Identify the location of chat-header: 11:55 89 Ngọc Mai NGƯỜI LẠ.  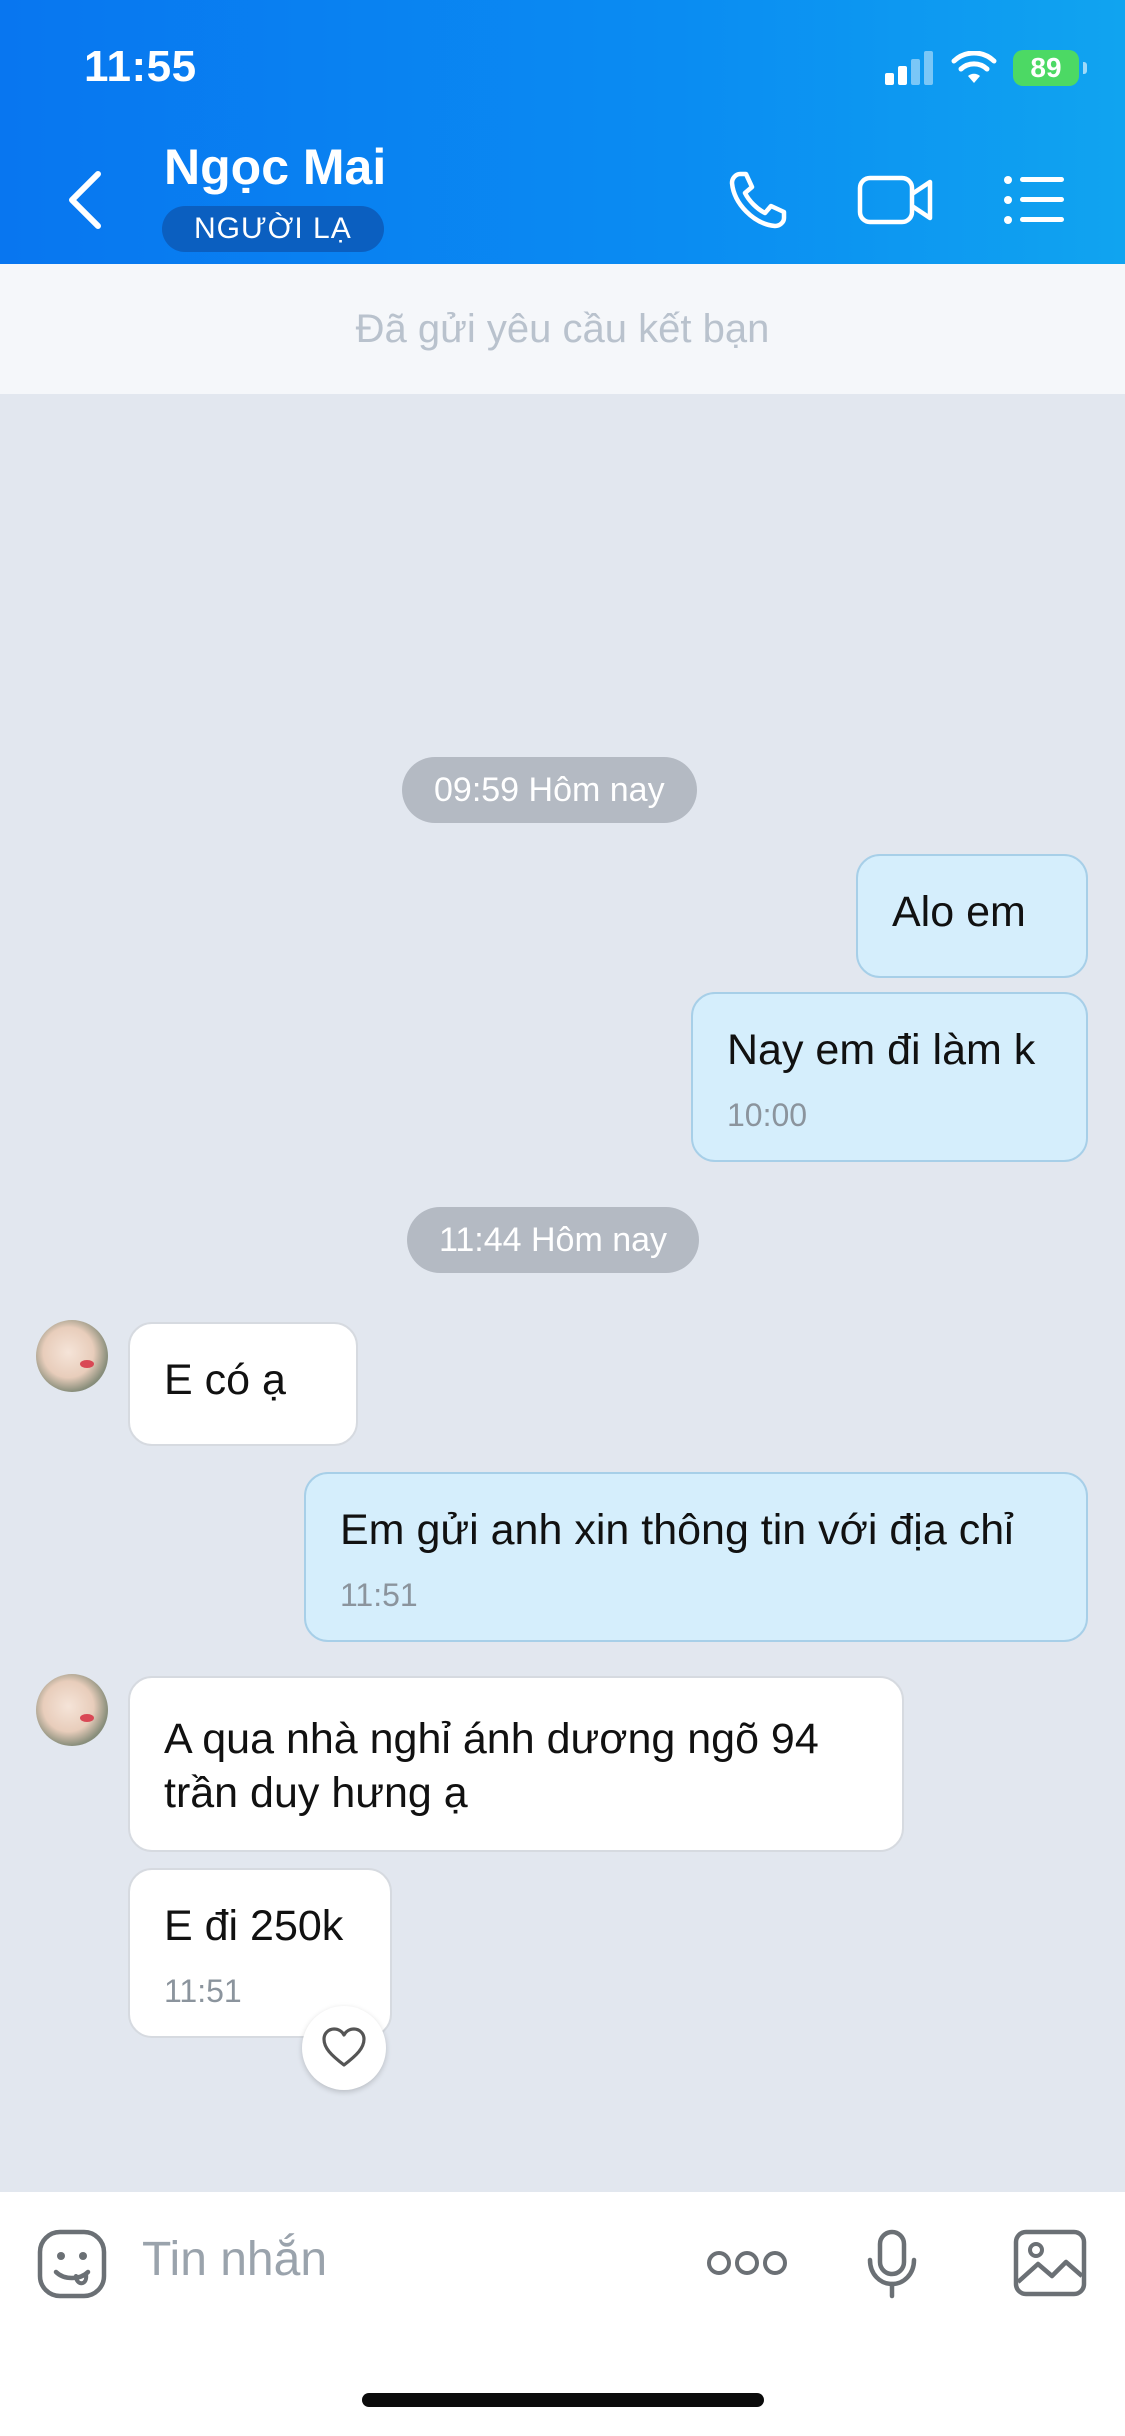
(562, 132).